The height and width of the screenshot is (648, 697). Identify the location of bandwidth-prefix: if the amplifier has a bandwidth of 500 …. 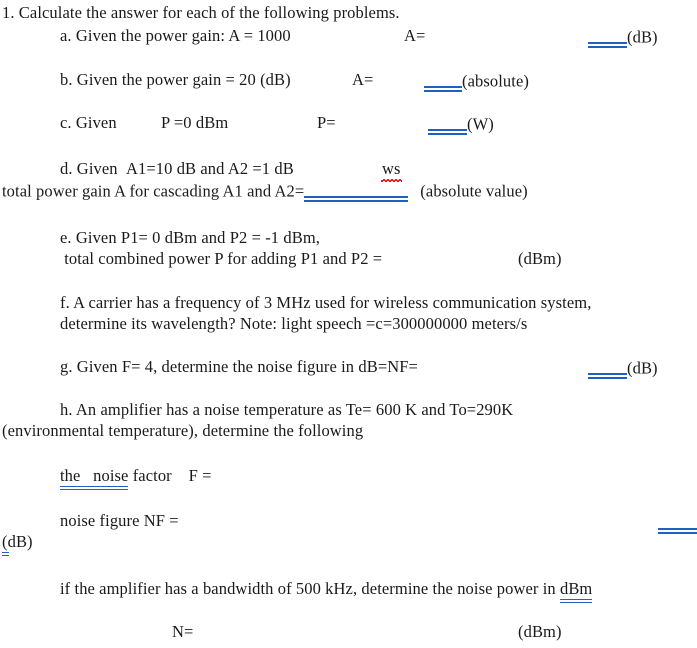
(310, 588).